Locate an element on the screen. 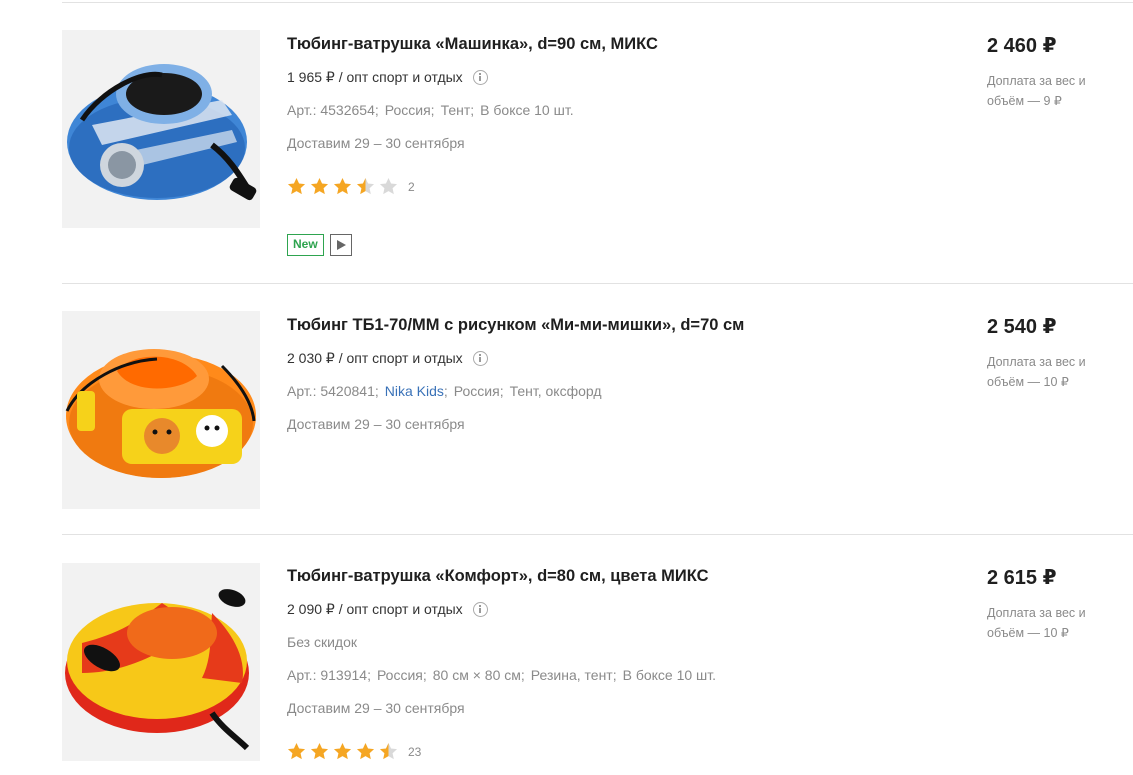  review-count: 23 is located at coordinates (415, 751).